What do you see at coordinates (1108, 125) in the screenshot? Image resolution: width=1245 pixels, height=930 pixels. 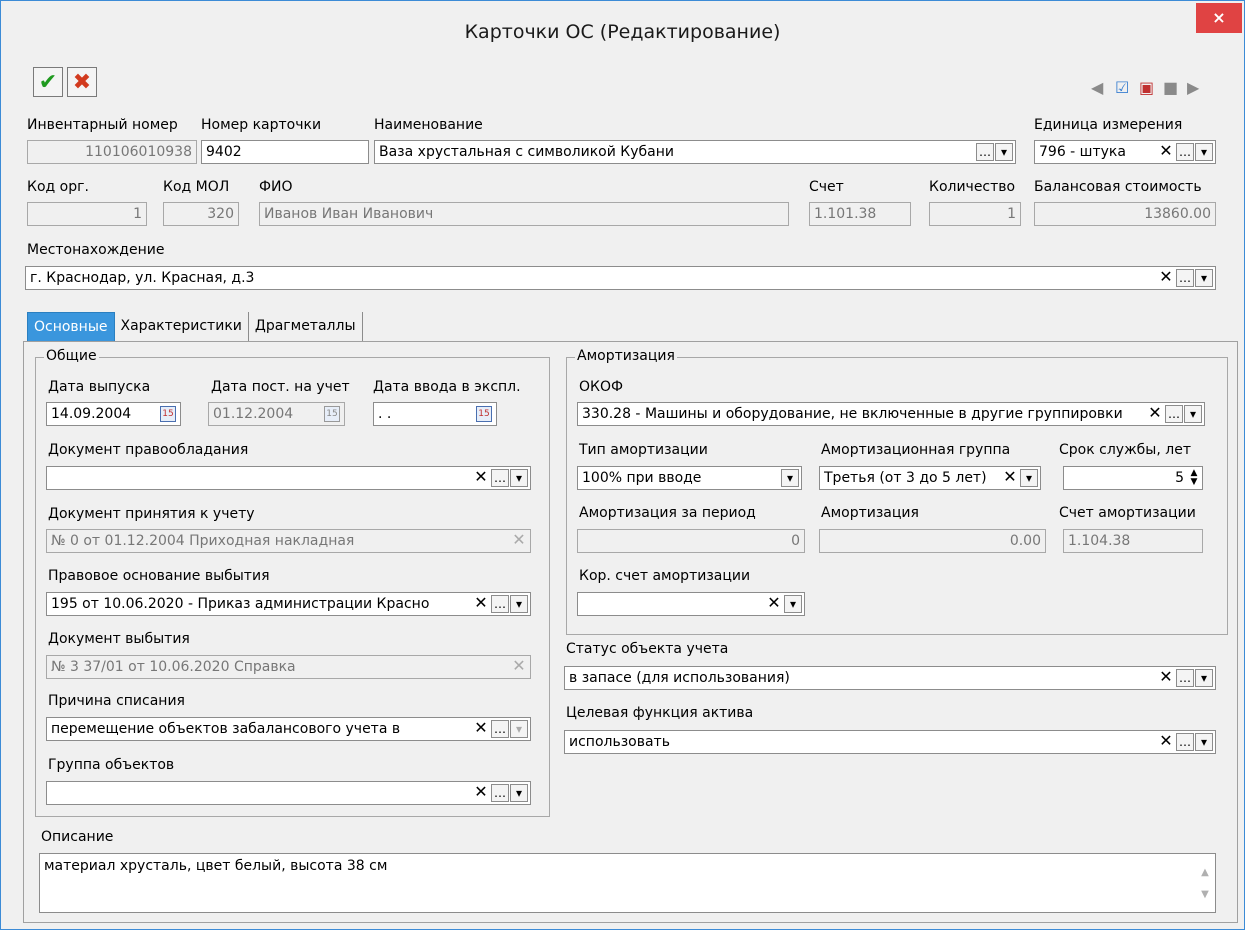 I see `unit-label: Единица измерения` at bounding box center [1108, 125].